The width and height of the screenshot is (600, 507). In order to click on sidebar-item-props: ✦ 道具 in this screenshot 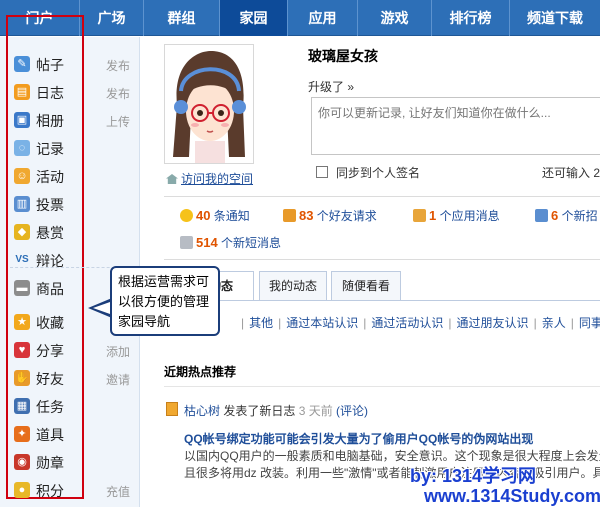, I will do `click(73, 434)`.